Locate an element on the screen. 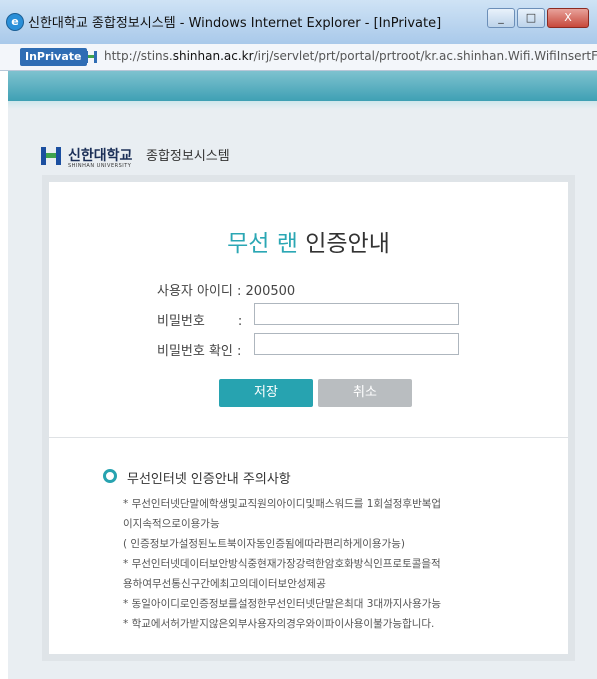 The height and width of the screenshot is (679, 597). password-label-row: 비밀번호 : is located at coordinates (199, 319).